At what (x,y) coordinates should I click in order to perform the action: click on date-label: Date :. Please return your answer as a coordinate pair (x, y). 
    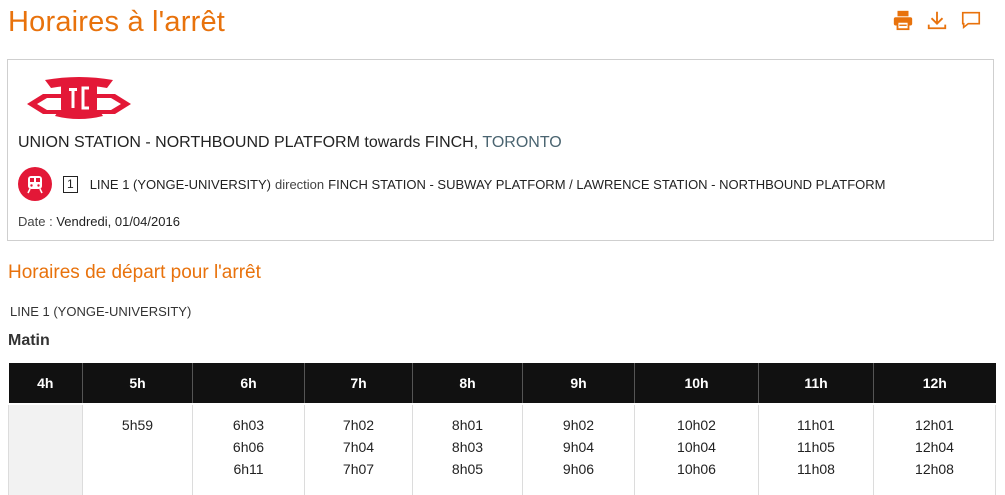
    Looking at the image, I should click on (35, 221).